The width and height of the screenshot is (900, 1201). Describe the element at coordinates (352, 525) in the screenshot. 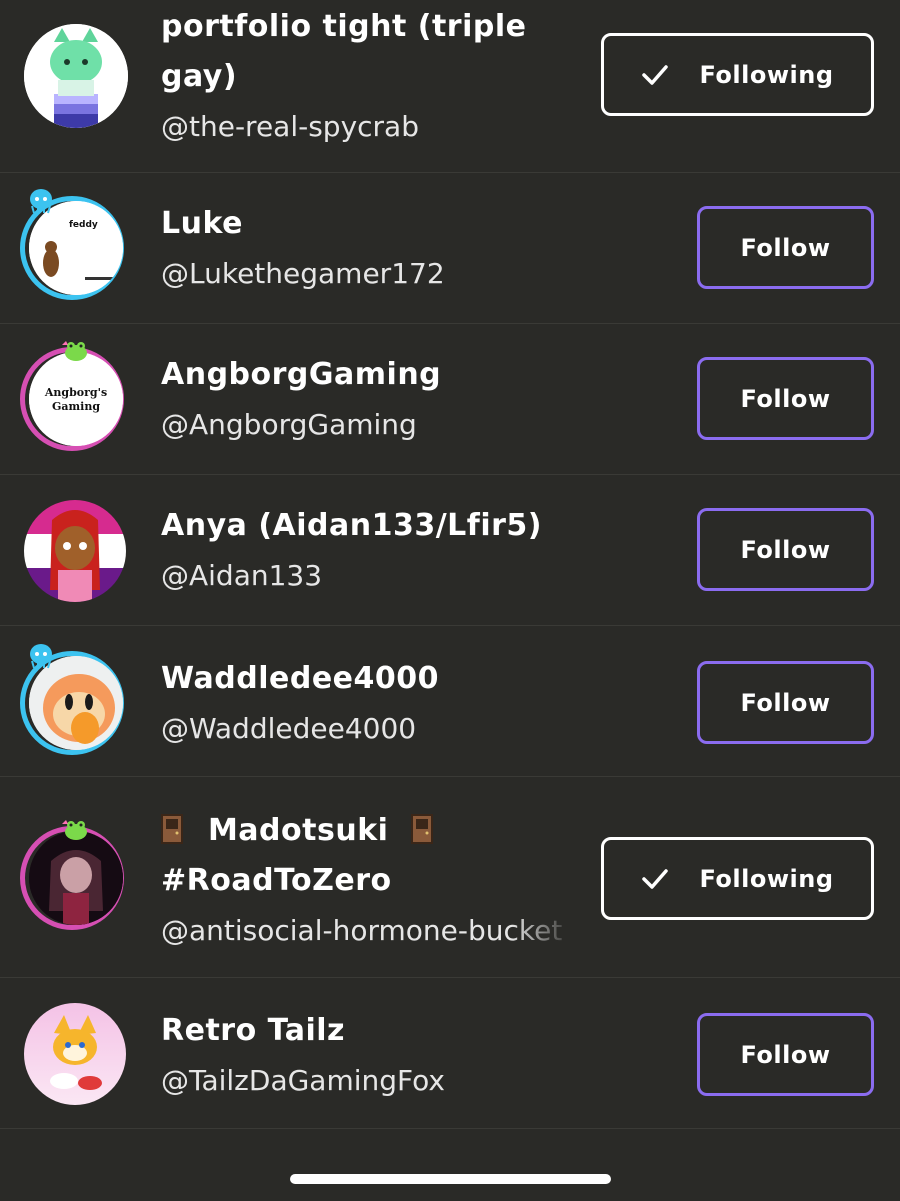

I see `user-display-name: Anya (Aidan133/Lfir5)` at that location.